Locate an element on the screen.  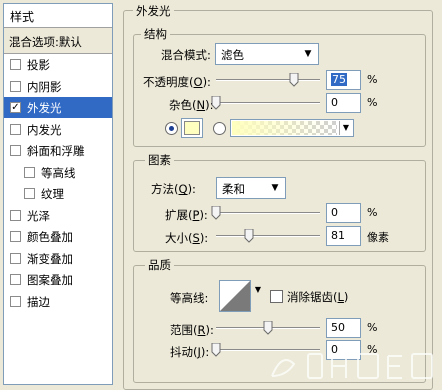
noise-label: 杂色(N): is located at coordinates (191, 105).